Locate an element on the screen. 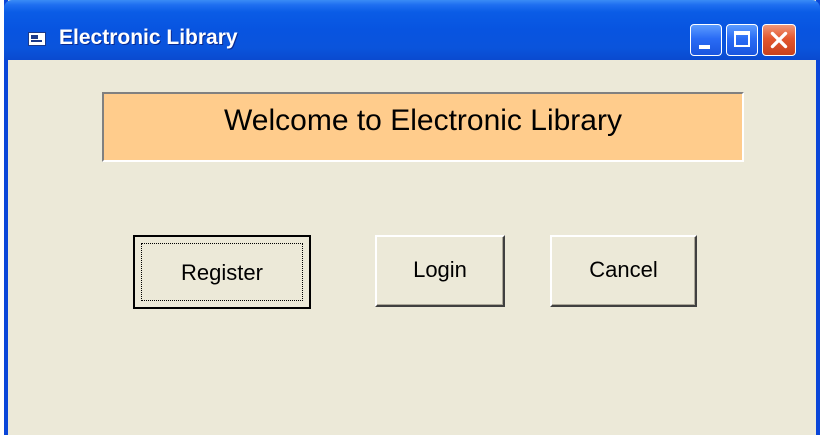 This screenshot has width=822, height=435. welcome-banner: Welcome to Electronic Library is located at coordinates (423, 127).